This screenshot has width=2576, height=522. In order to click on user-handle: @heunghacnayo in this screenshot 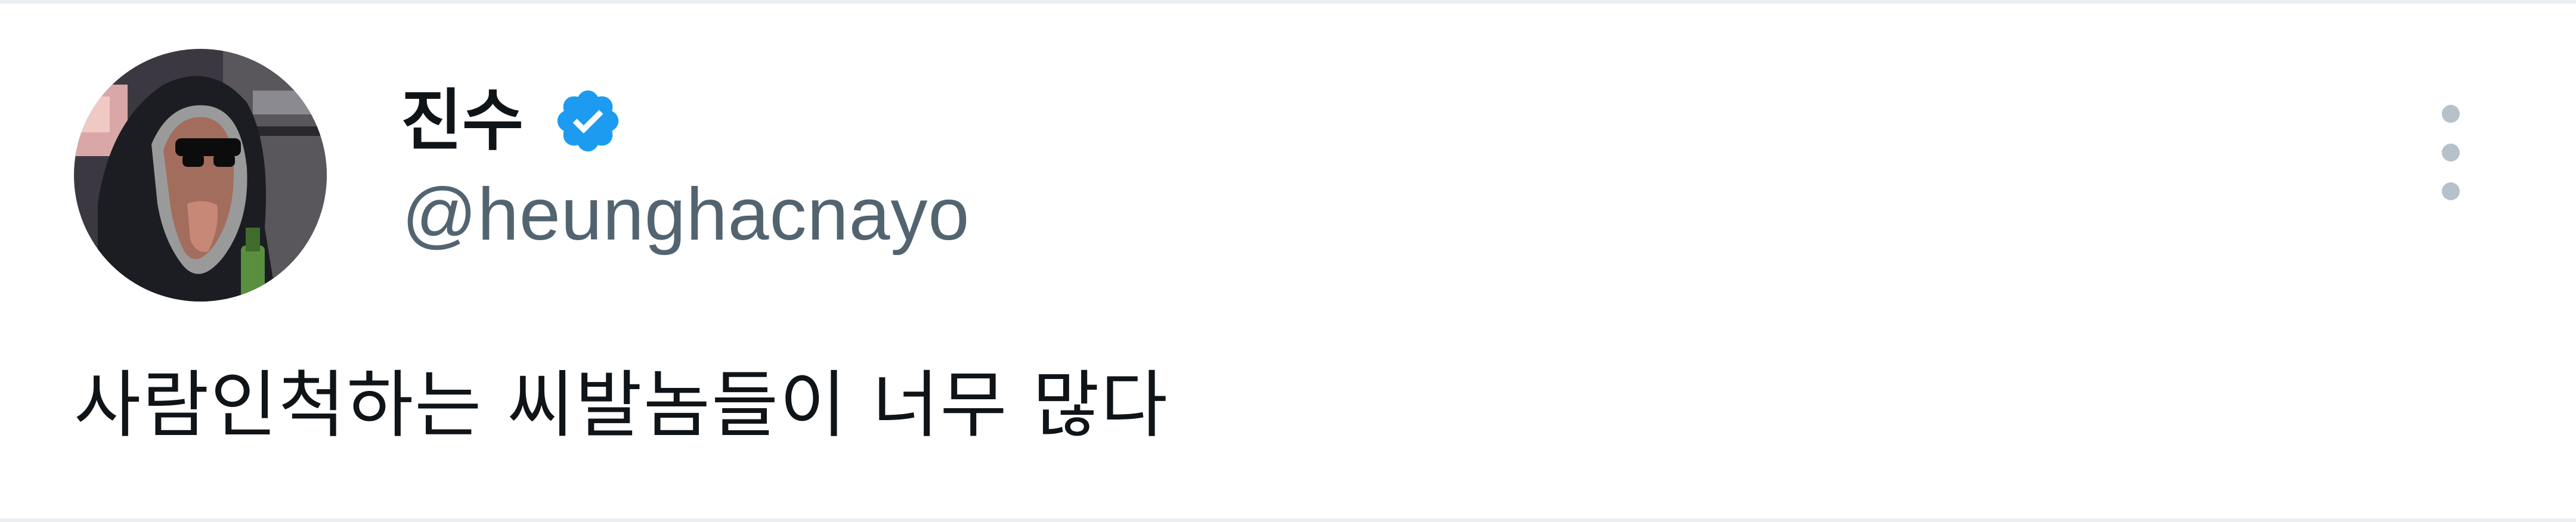, I will do `click(686, 214)`.